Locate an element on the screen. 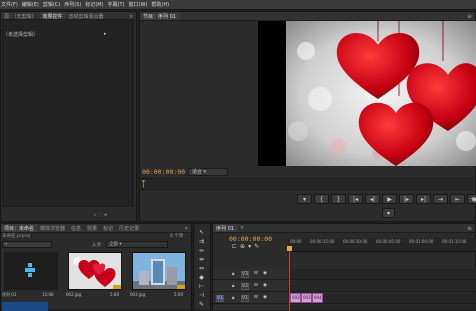 This screenshot has width=476, height=311. program-tabbar: 节目：序列 01 ≡ is located at coordinates (307, 16).